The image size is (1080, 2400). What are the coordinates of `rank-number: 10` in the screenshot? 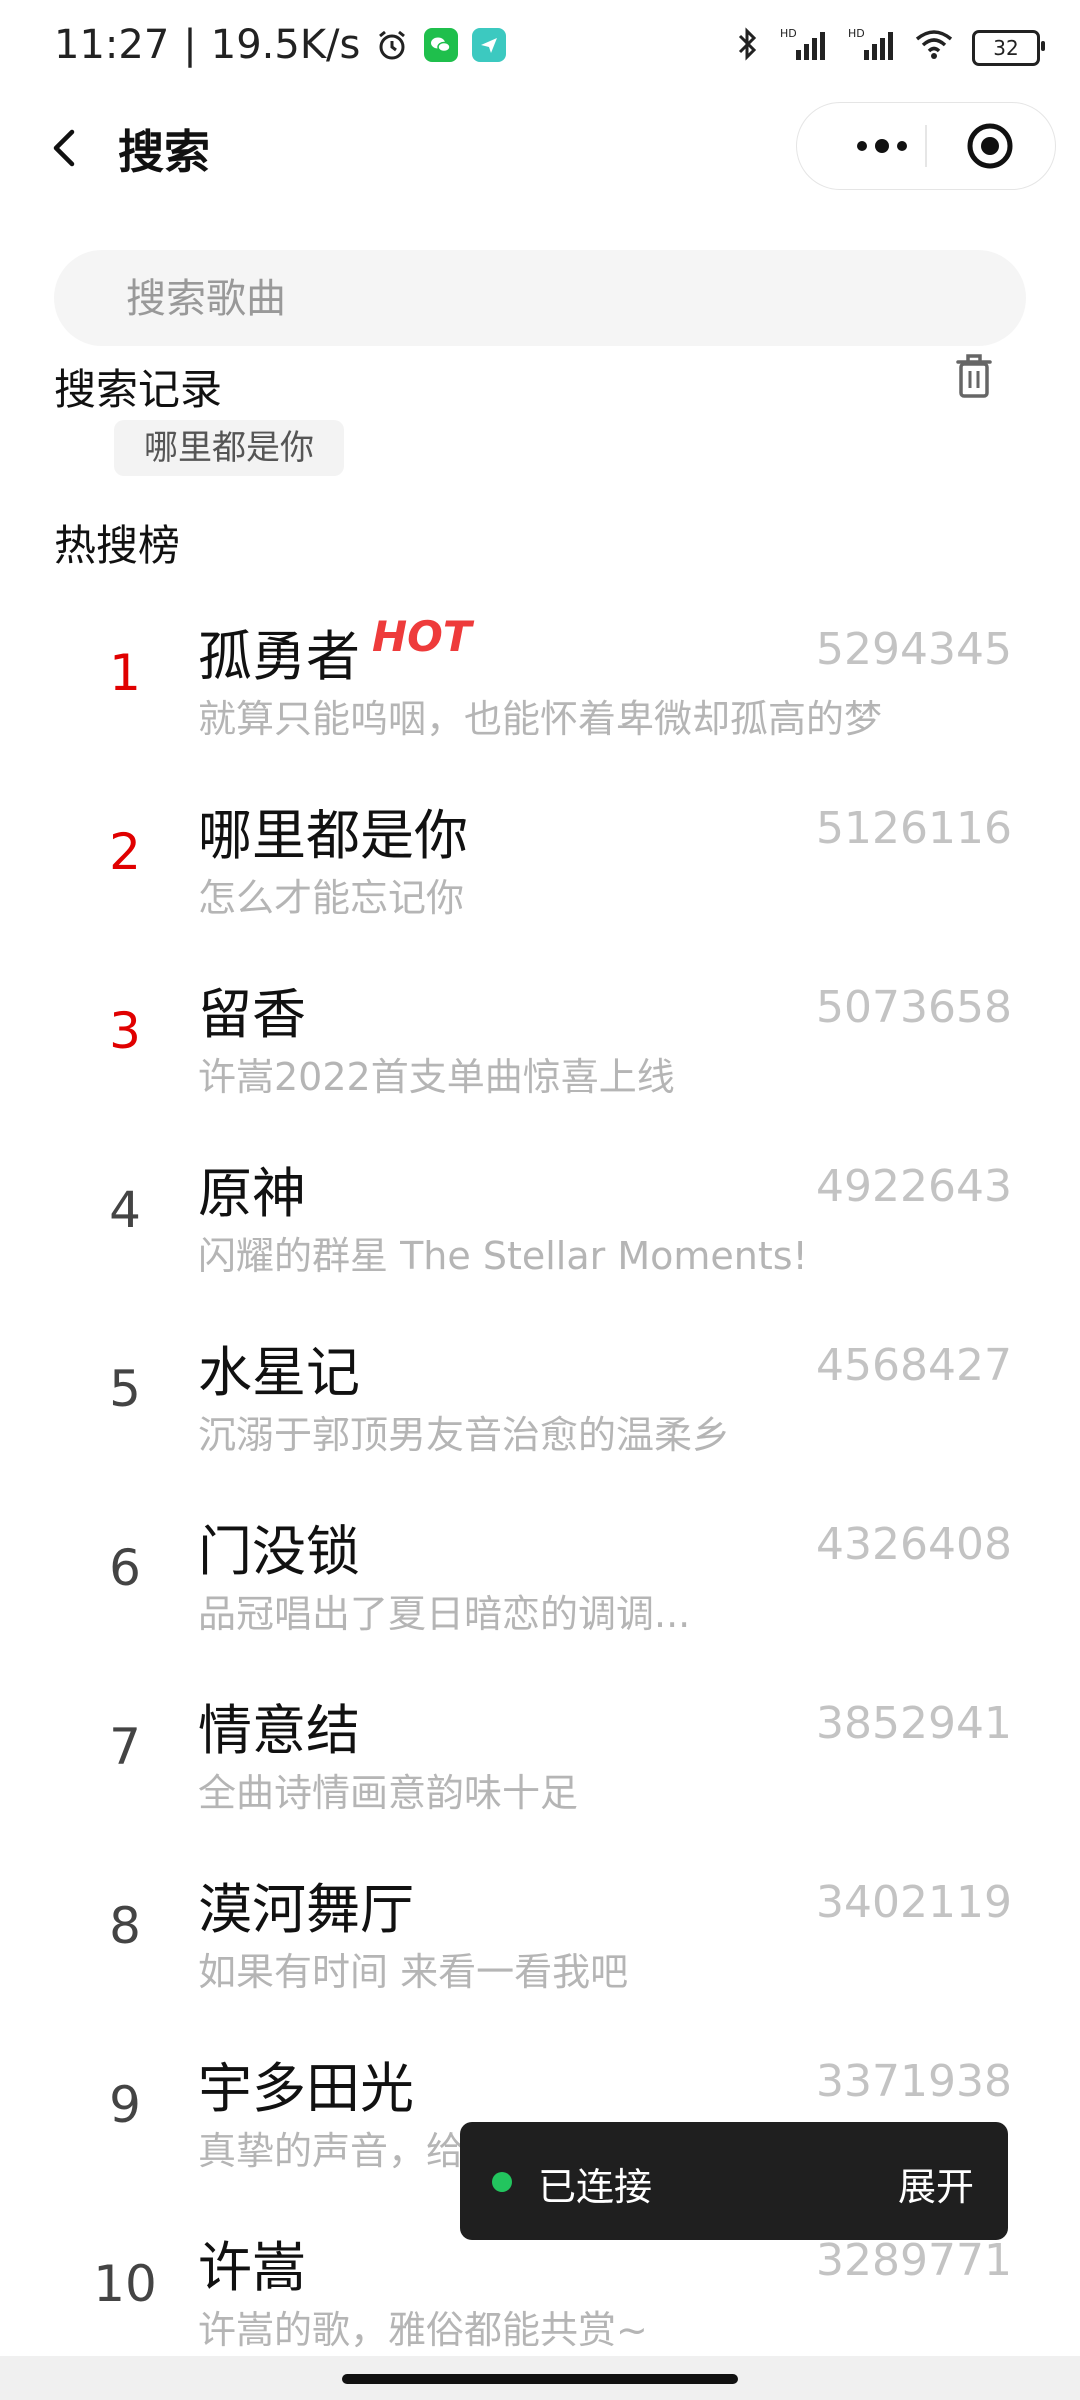 It's located at (125, 2284).